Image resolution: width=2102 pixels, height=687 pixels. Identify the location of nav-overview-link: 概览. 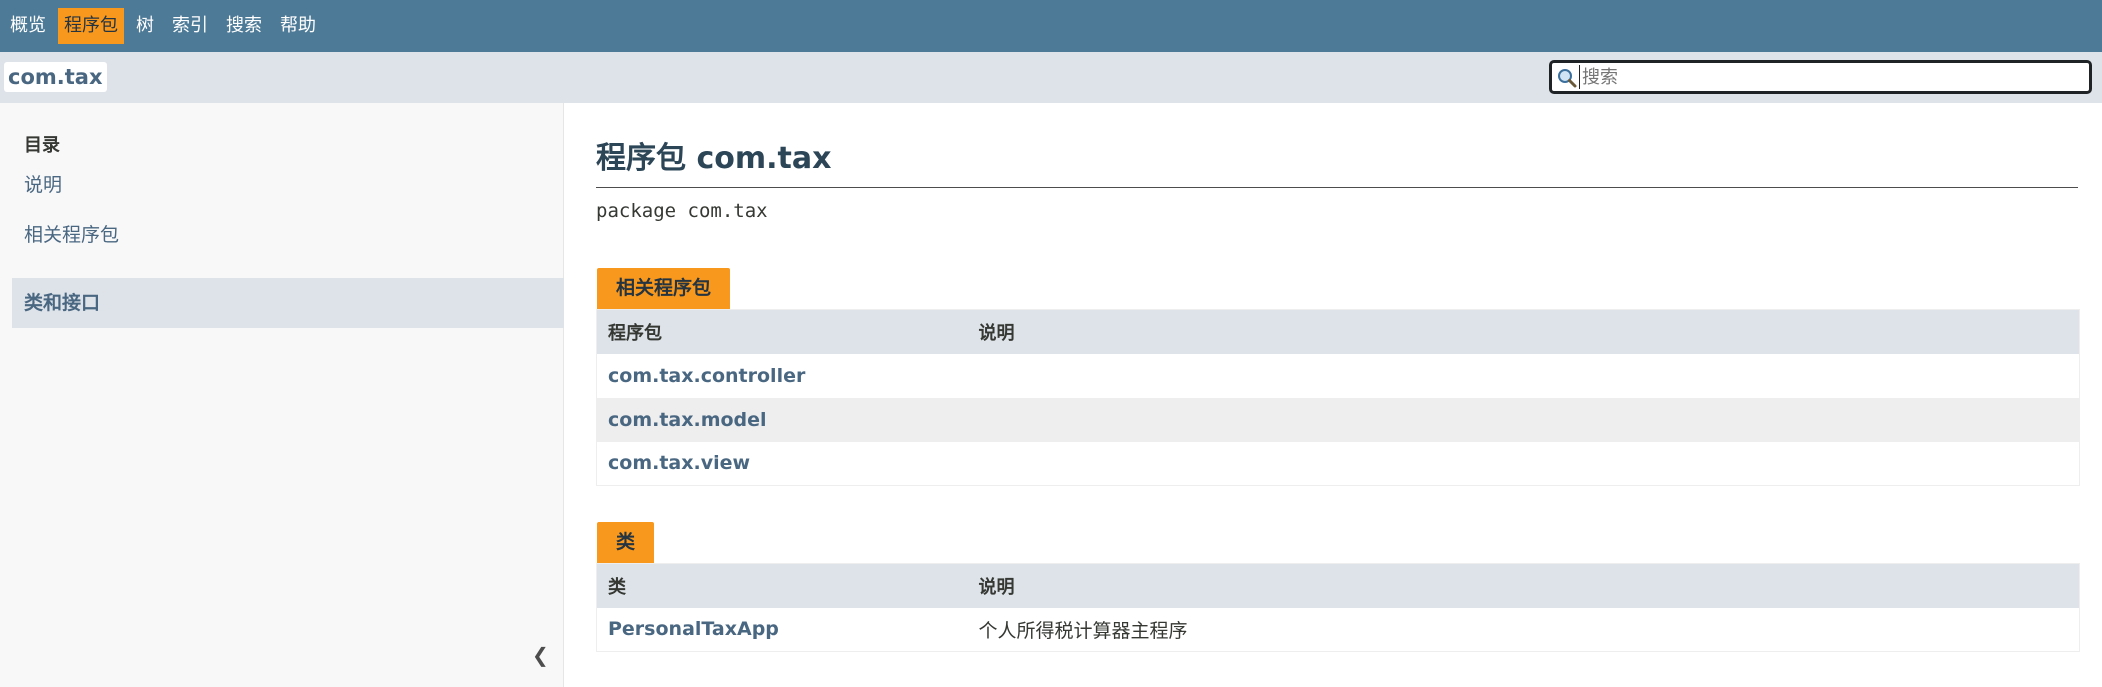
(28, 26).